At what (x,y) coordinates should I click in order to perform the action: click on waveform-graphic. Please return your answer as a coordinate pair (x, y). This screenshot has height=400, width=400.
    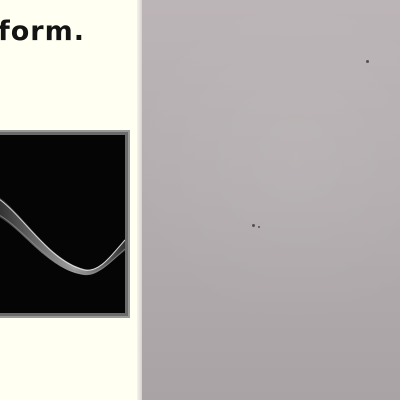
    Looking at the image, I should click on (62, 236).